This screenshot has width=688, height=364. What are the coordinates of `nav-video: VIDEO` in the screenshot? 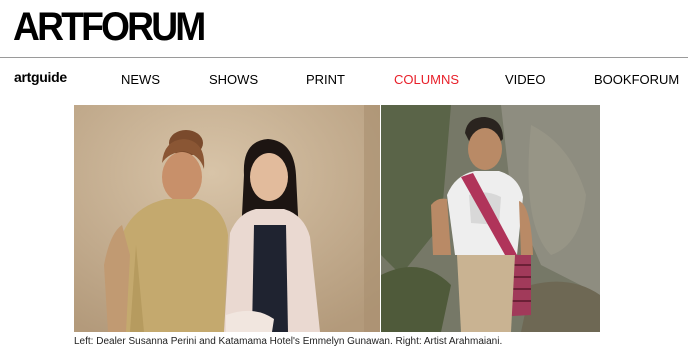 It's located at (525, 80).